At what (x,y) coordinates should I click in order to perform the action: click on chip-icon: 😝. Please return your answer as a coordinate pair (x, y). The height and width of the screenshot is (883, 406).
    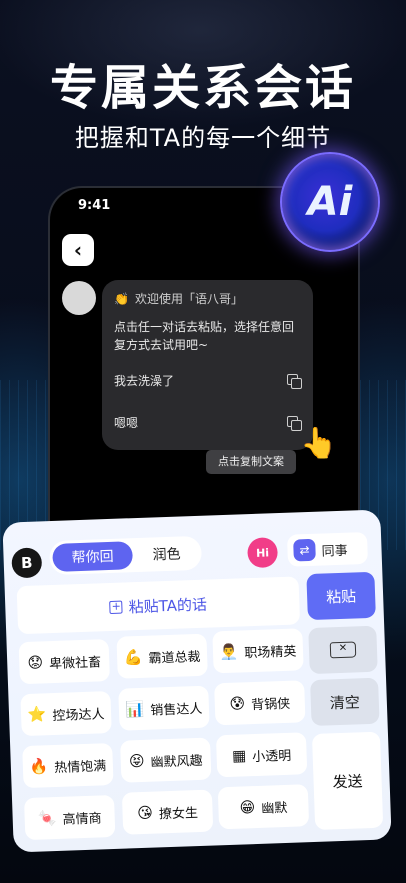
    Looking at the image, I should click on (136, 761).